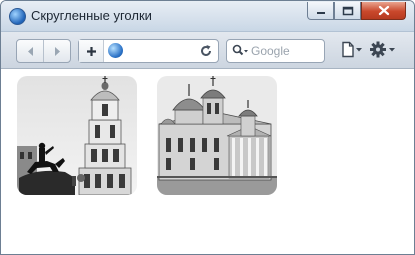 Image resolution: width=415 pixels, height=255 pixels. I want to click on back-icon, so click(30, 51).